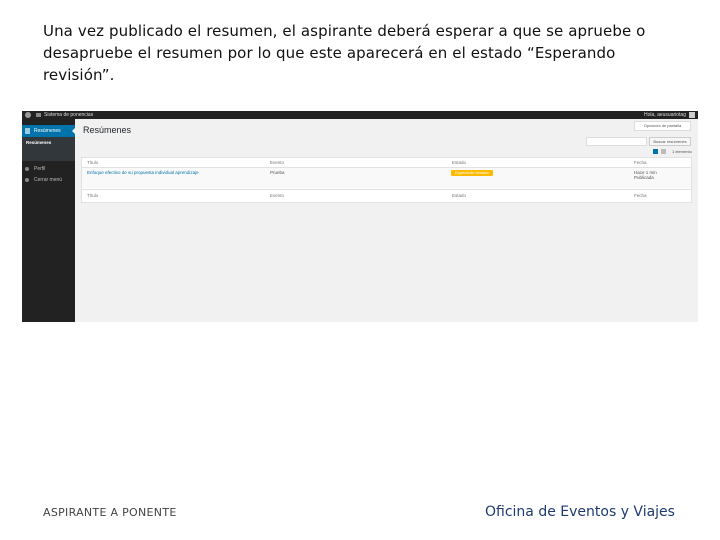 The width and height of the screenshot is (720, 540). What do you see at coordinates (360, 115) in the screenshot?
I see `admin-bar: Sistema de ponencias Hola, aeusuariotag` at bounding box center [360, 115].